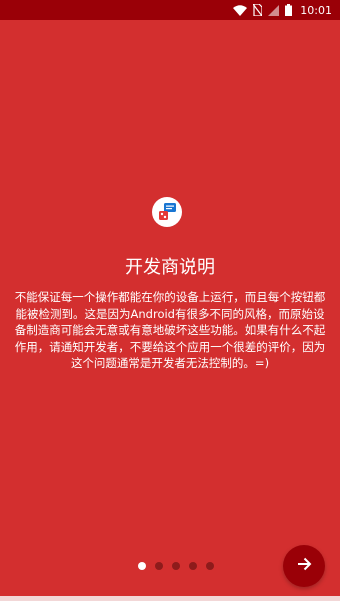 The height and width of the screenshot is (601, 340). What do you see at coordinates (274, 10) in the screenshot?
I see `cellular-signal-icon` at bounding box center [274, 10].